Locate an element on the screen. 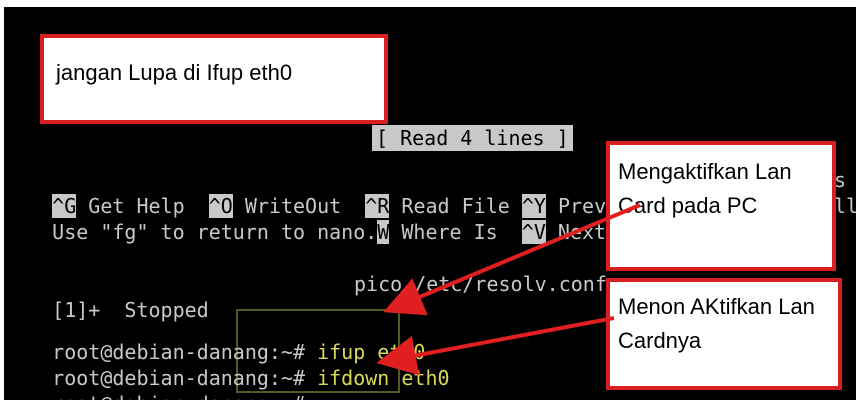 The width and height of the screenshot is (865, 406). arrow-to-ifup is located at coordinates (512, 259).